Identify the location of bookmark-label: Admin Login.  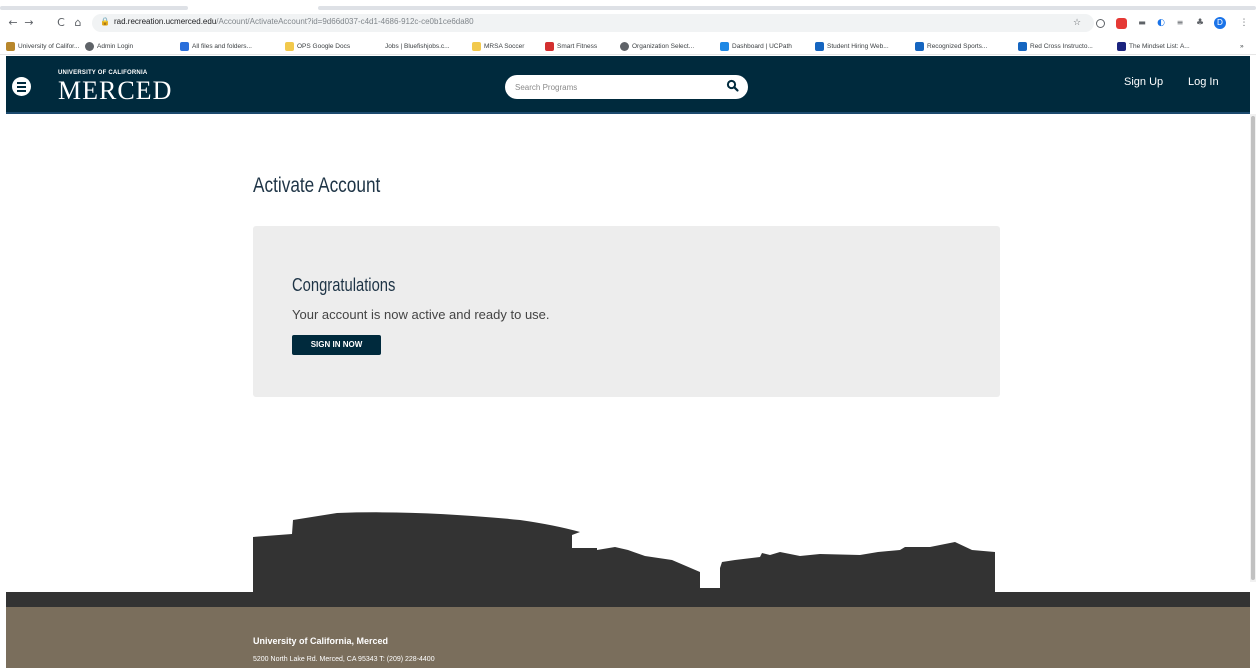
(115, 46).